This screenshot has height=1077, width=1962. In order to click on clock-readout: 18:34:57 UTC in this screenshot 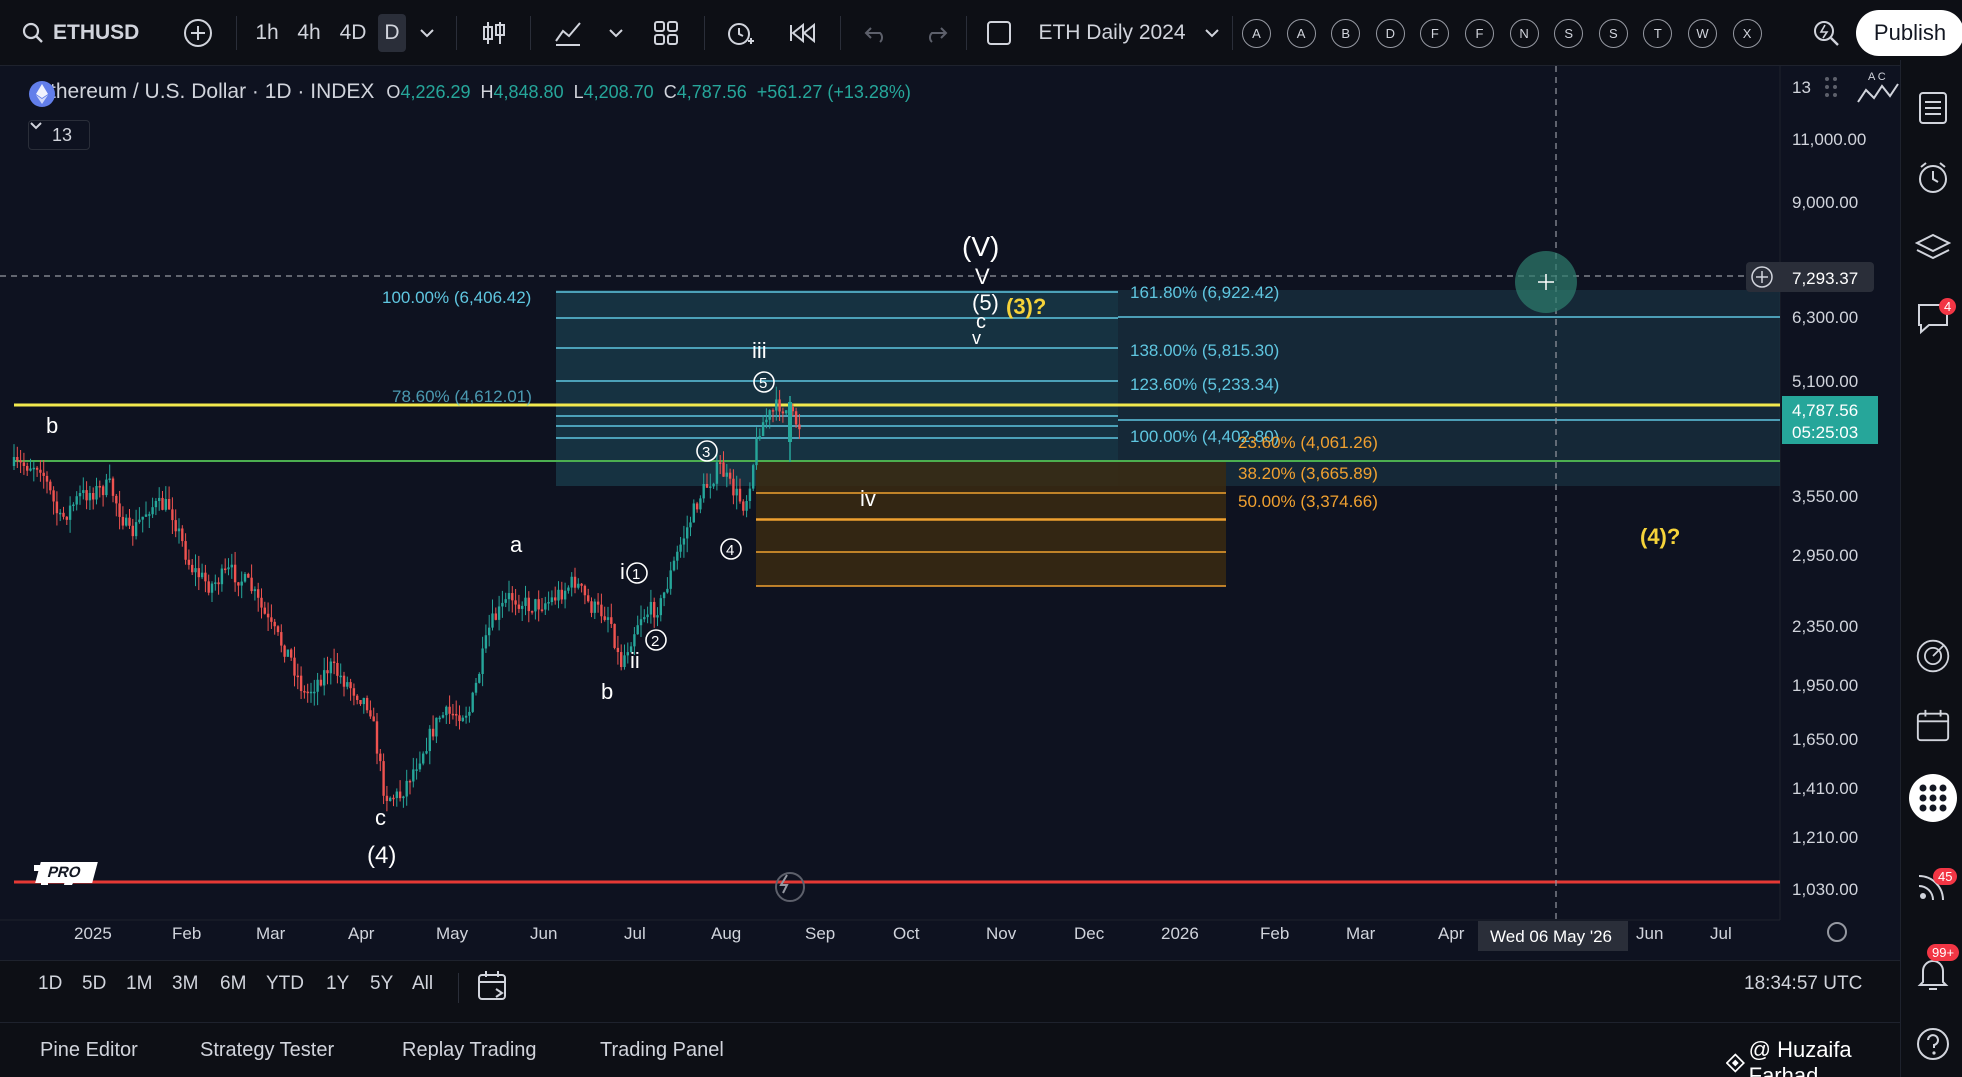, I will do `click(1803, 984)`.